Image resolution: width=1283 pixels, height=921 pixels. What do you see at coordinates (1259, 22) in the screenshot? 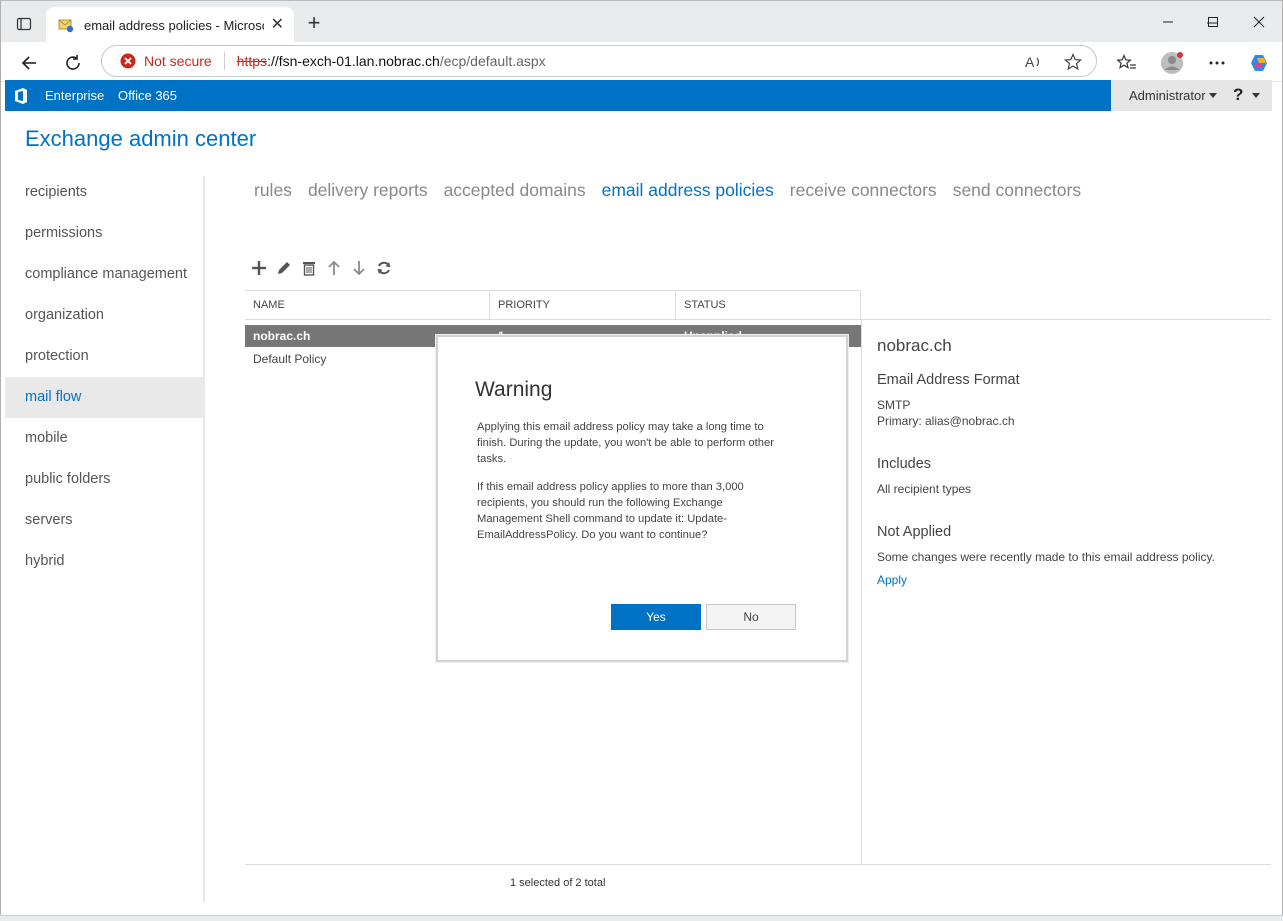
I see `window-close-icon` at bounding box center [1259, 22].